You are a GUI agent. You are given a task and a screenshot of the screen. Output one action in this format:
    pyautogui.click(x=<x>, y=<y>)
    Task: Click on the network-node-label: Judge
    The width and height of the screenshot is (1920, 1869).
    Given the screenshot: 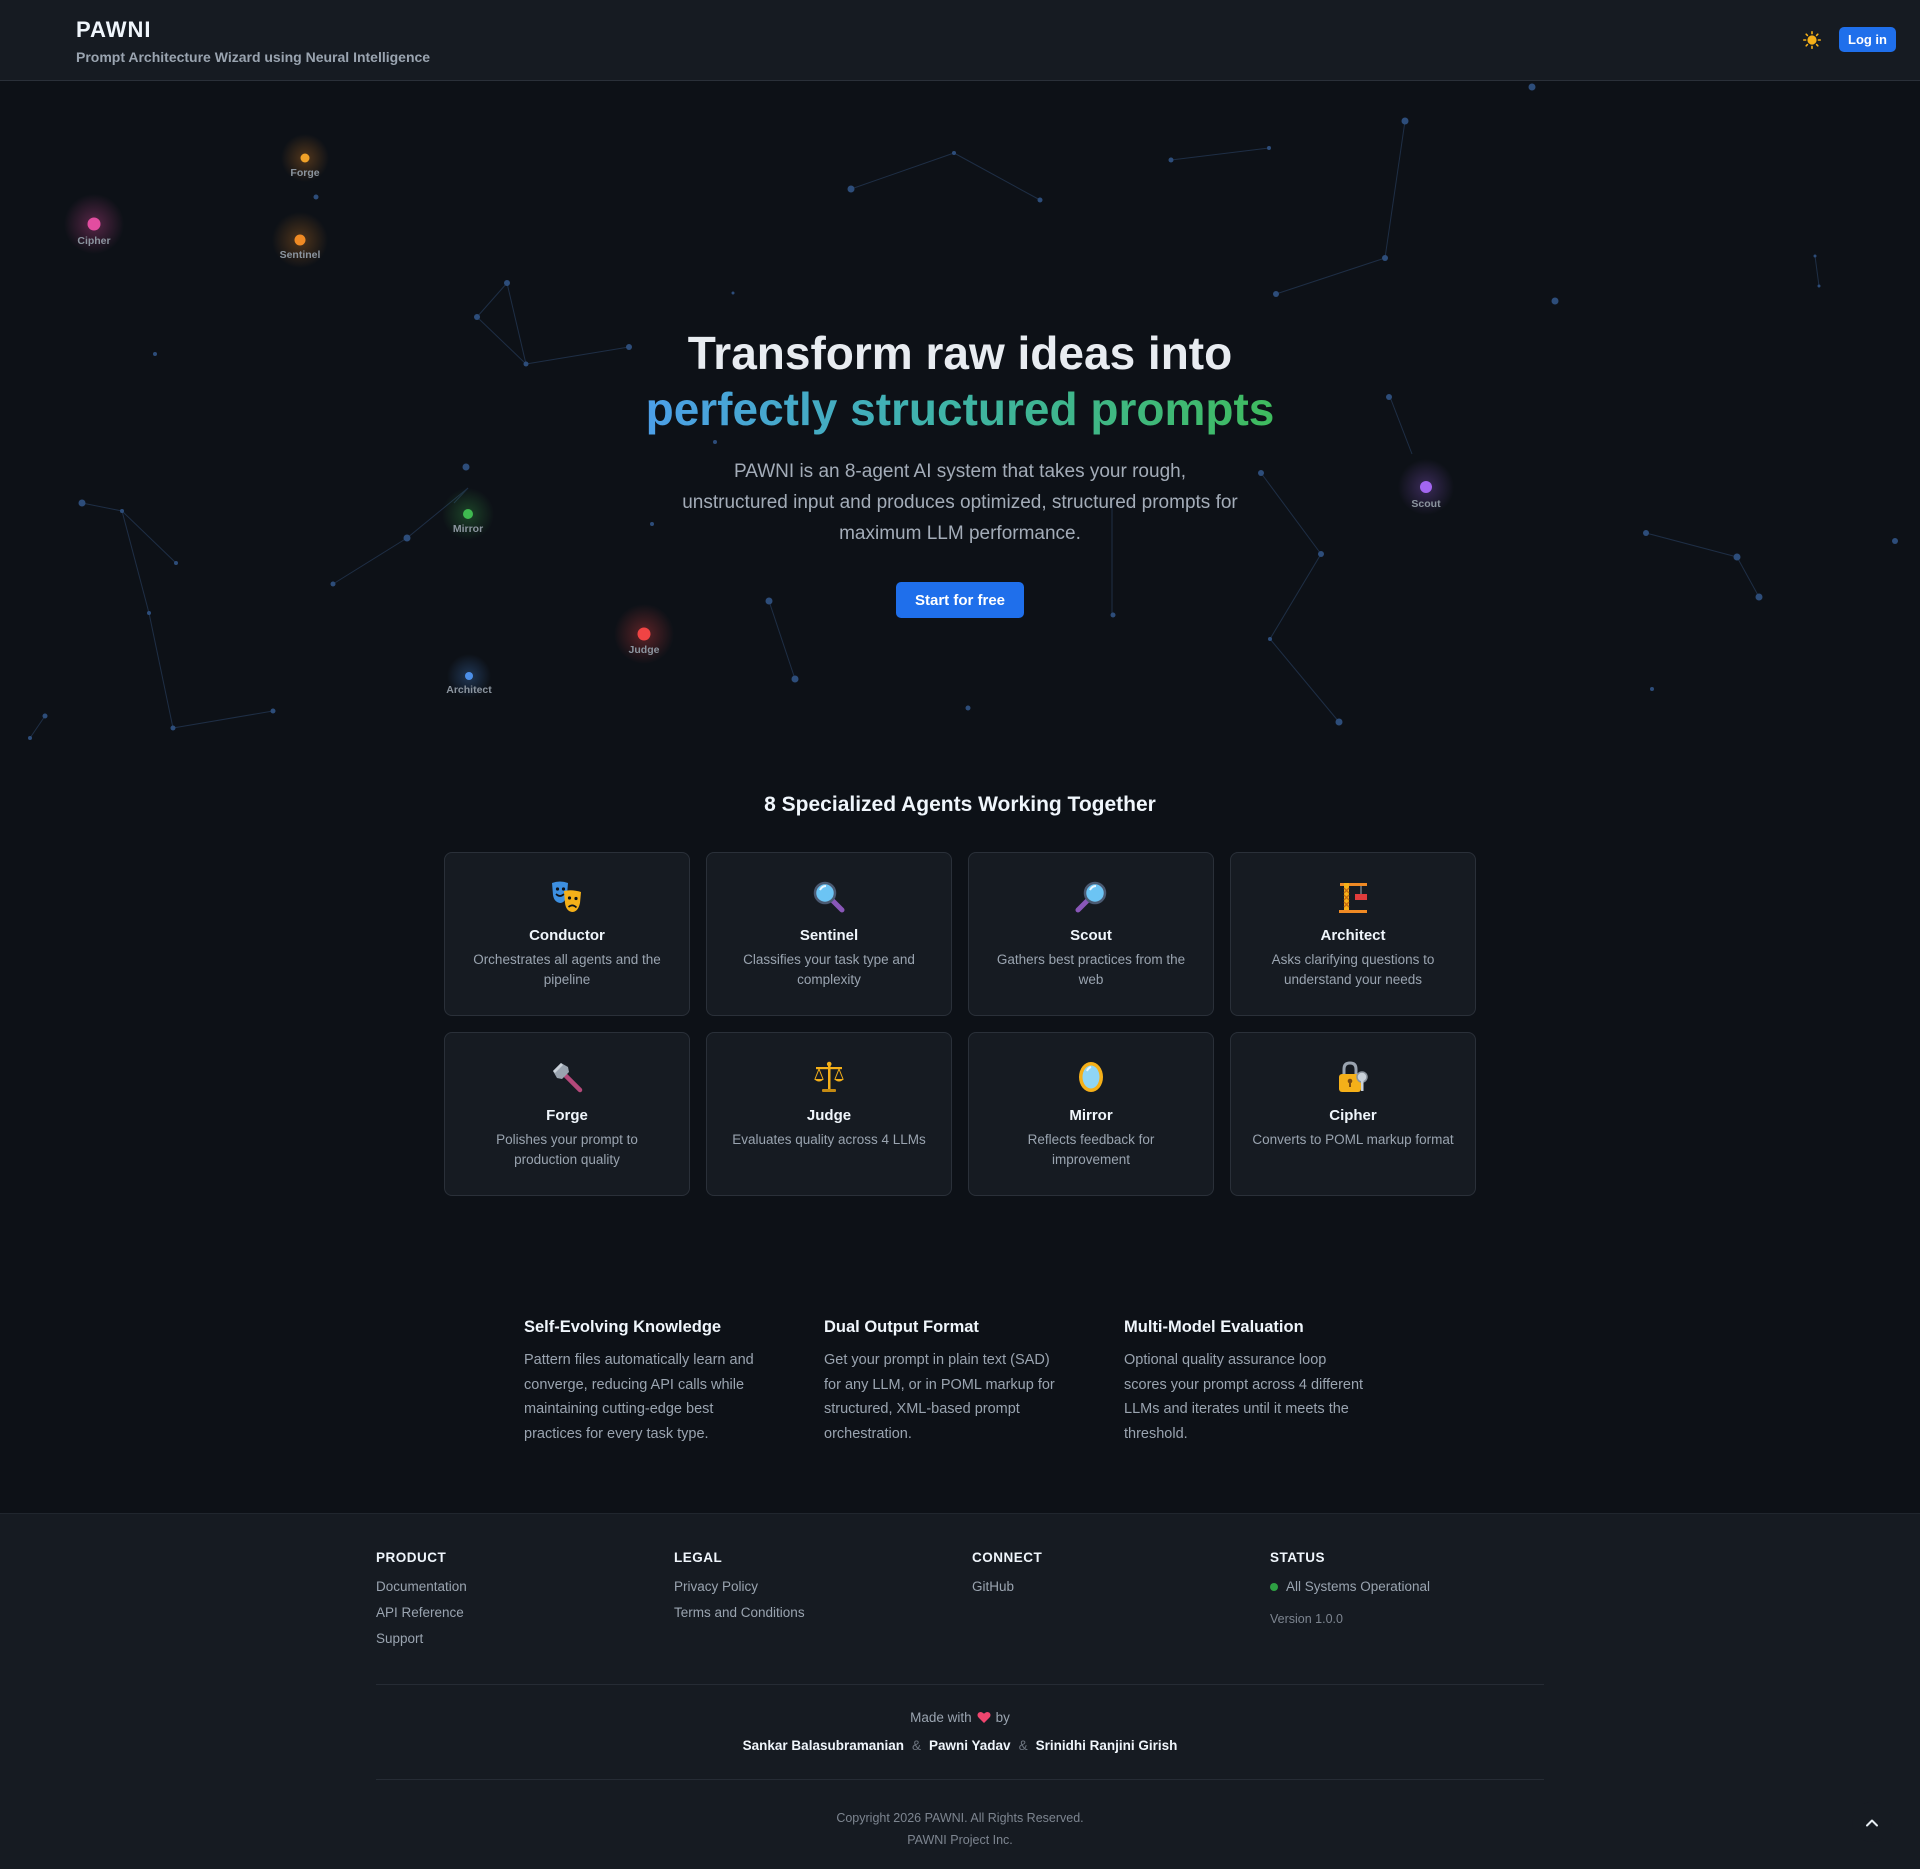 What is the action you would take?
    pyautogui.click(x=644, y=650)
    